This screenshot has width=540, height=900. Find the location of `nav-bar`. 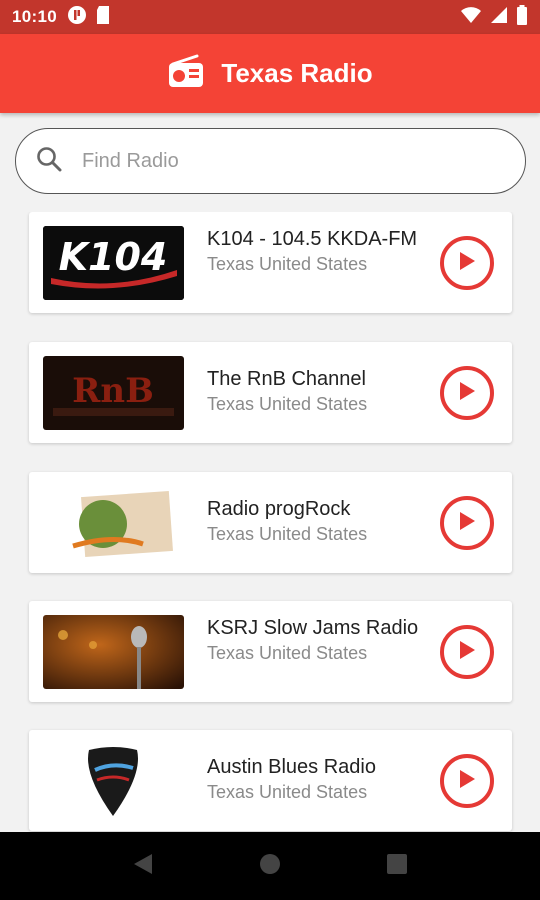

nav-bar is located at coordinates (270, 866).